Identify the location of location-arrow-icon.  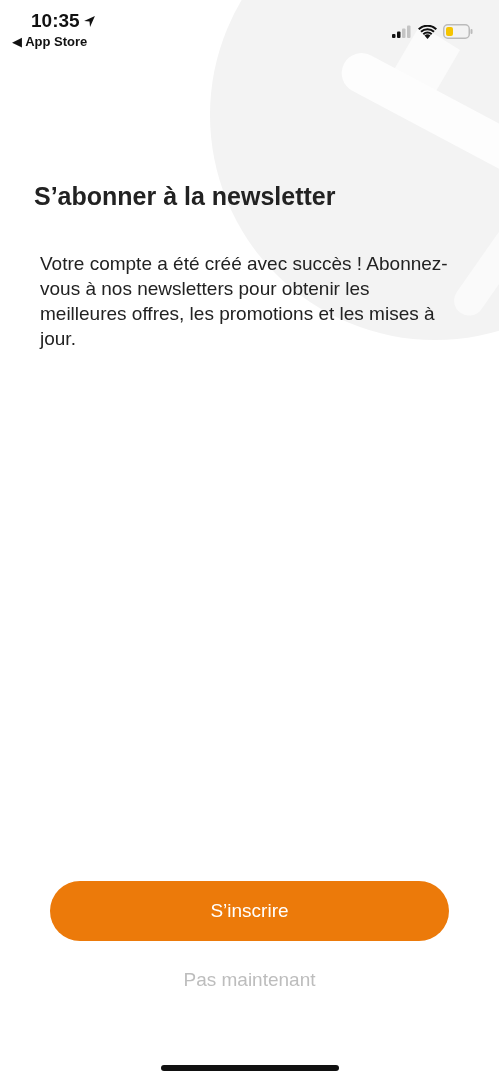
(89, 21).